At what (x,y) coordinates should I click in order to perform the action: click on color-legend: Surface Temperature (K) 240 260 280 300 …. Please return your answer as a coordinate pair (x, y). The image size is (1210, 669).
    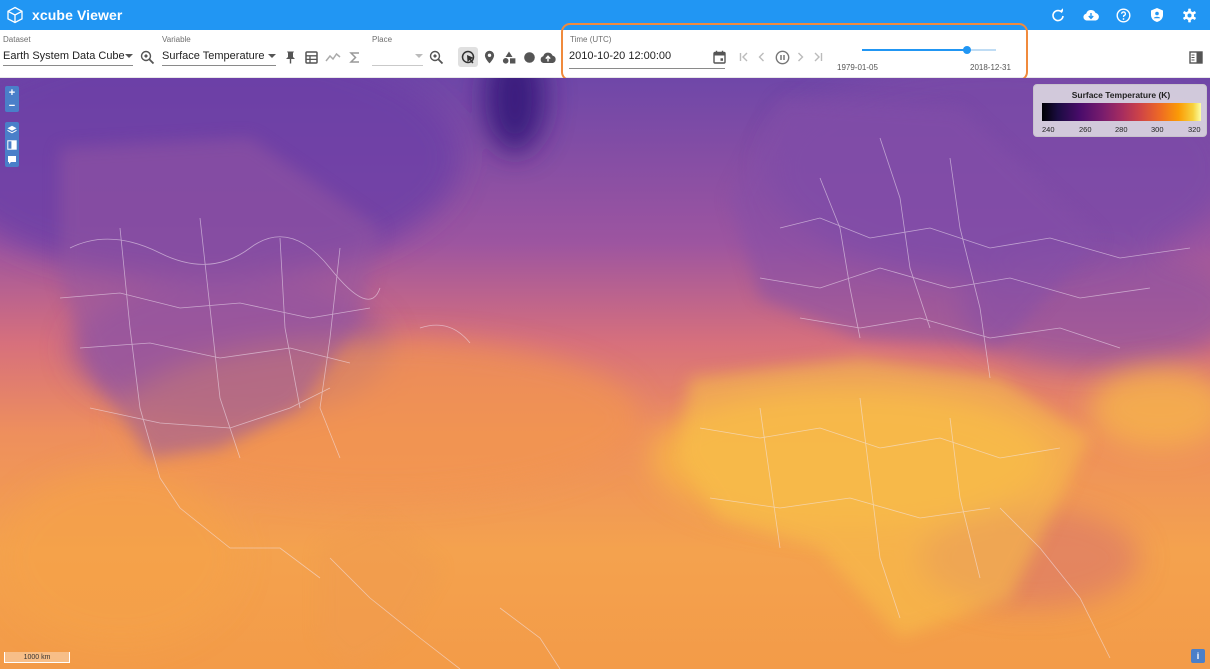
    Looking at the image, I should click on (1120, 110).